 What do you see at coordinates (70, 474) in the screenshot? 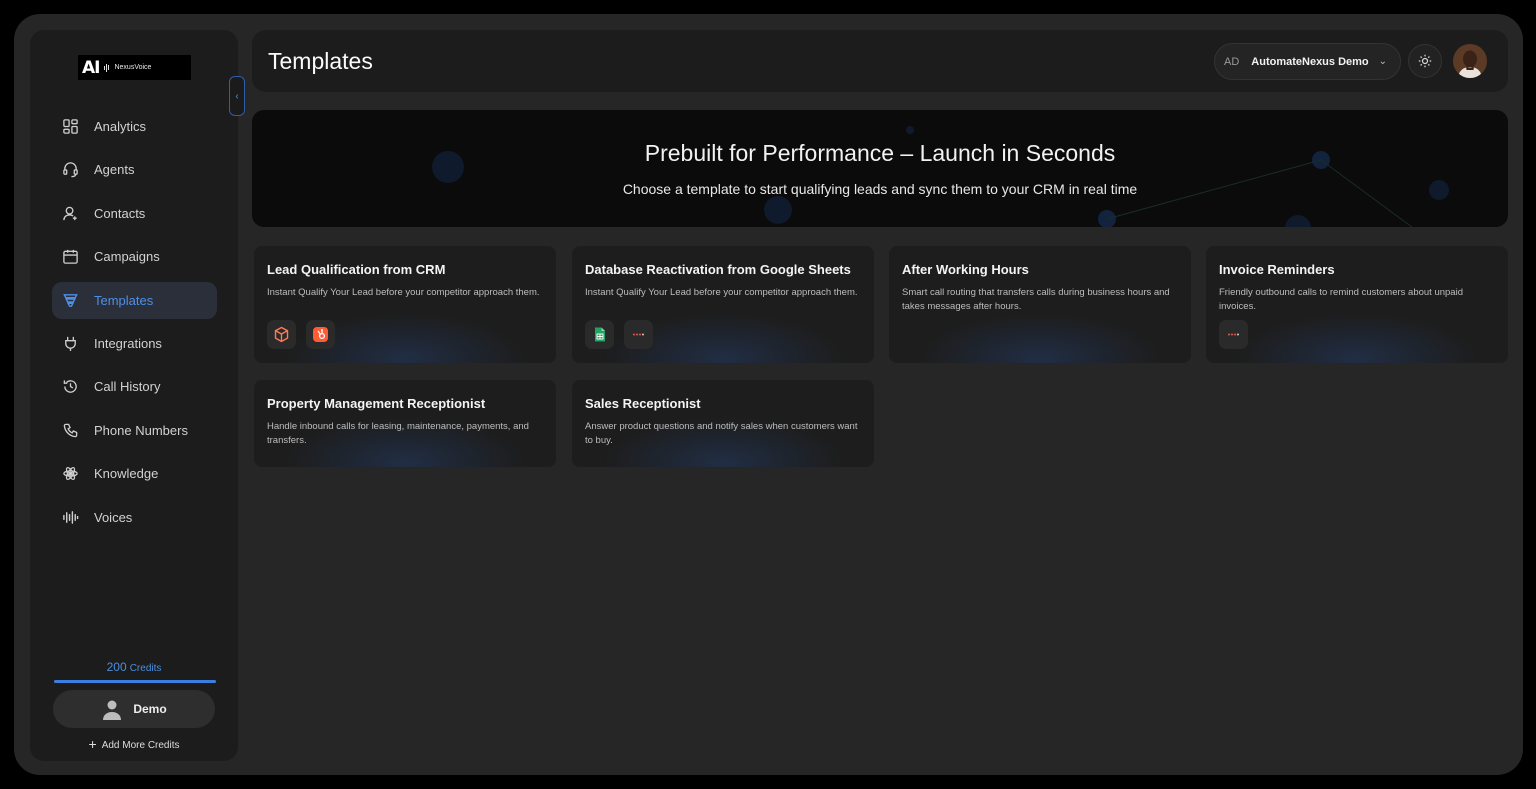
I see `atom-icon` at bounding box center [70, 474].